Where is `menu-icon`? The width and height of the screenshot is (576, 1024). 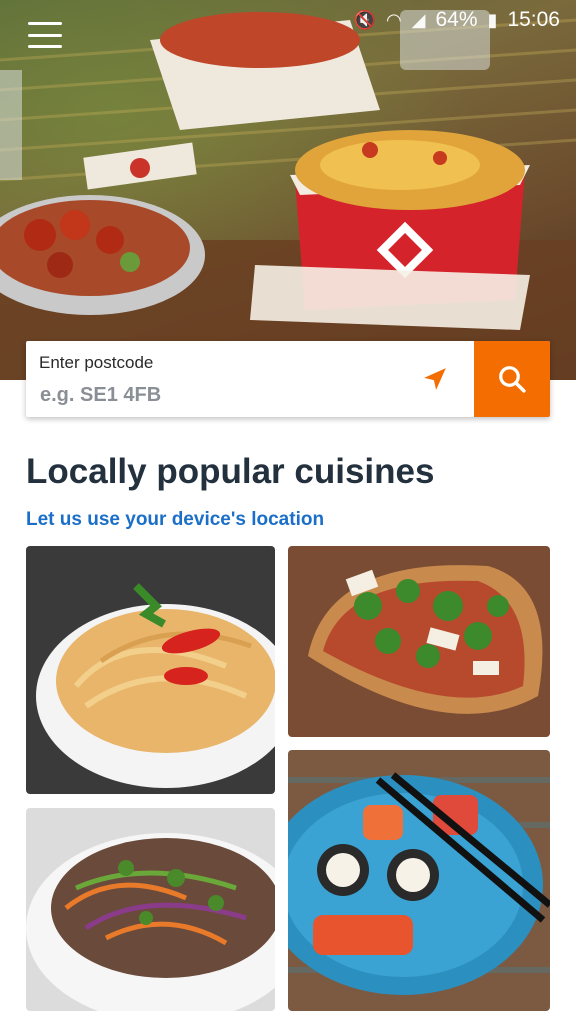 menu-icon is located at coordinates (45, 35).